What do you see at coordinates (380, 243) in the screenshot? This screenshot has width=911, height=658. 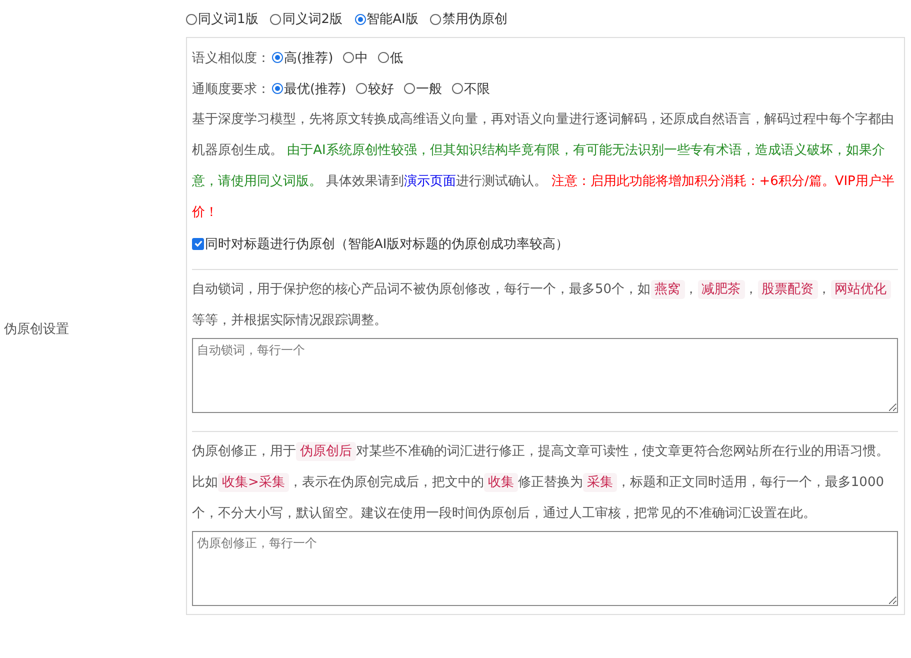 I see `title-checkbox: 同时对标题进行伪原创（智能AI版对标题的伪原创成功率较高）` at bounding box center [380, 243].